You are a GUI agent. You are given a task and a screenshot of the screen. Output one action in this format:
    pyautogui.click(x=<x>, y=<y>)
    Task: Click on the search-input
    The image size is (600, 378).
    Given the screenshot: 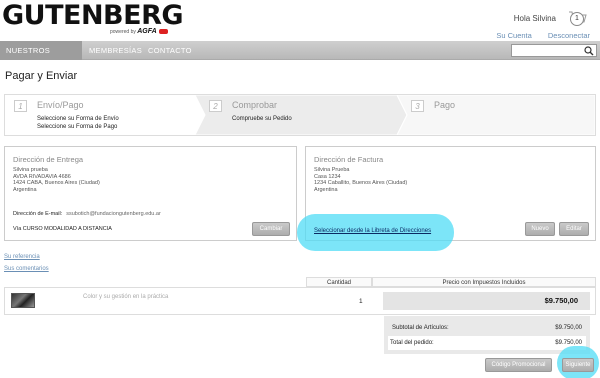 What is the action you would take?
    pyautogui.click(x=554, y=50)
    